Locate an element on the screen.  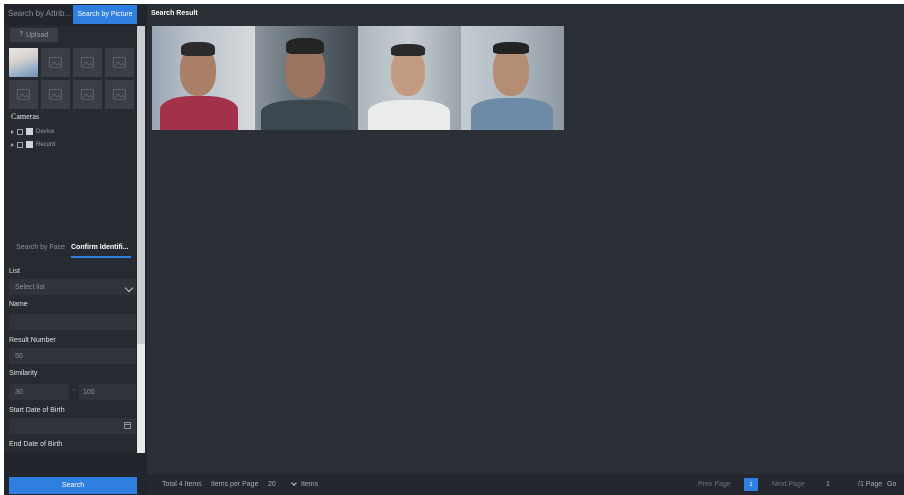
list-label: List is located at coordinates (14, 271).